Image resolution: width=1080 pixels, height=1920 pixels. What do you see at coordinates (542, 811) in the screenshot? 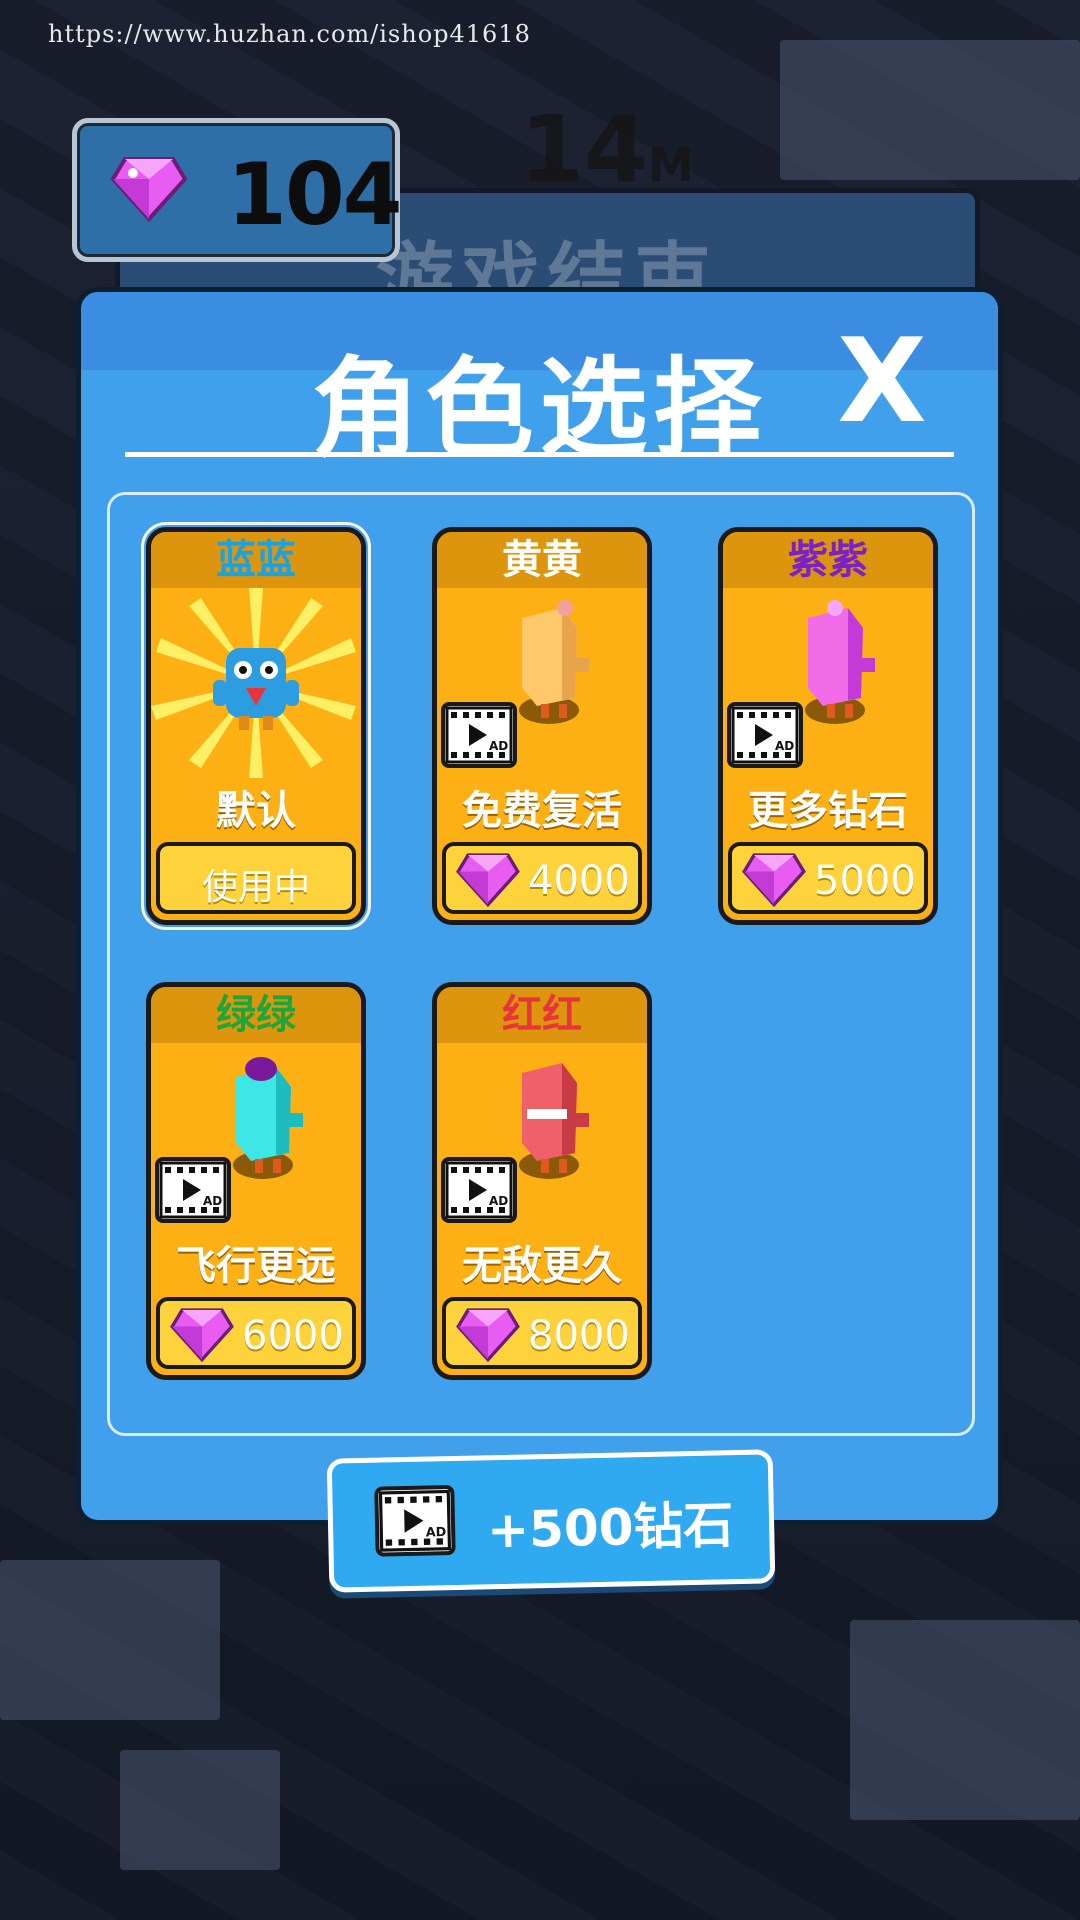
I see `character-perk: 免费复活` at bounding box center [542, 811].